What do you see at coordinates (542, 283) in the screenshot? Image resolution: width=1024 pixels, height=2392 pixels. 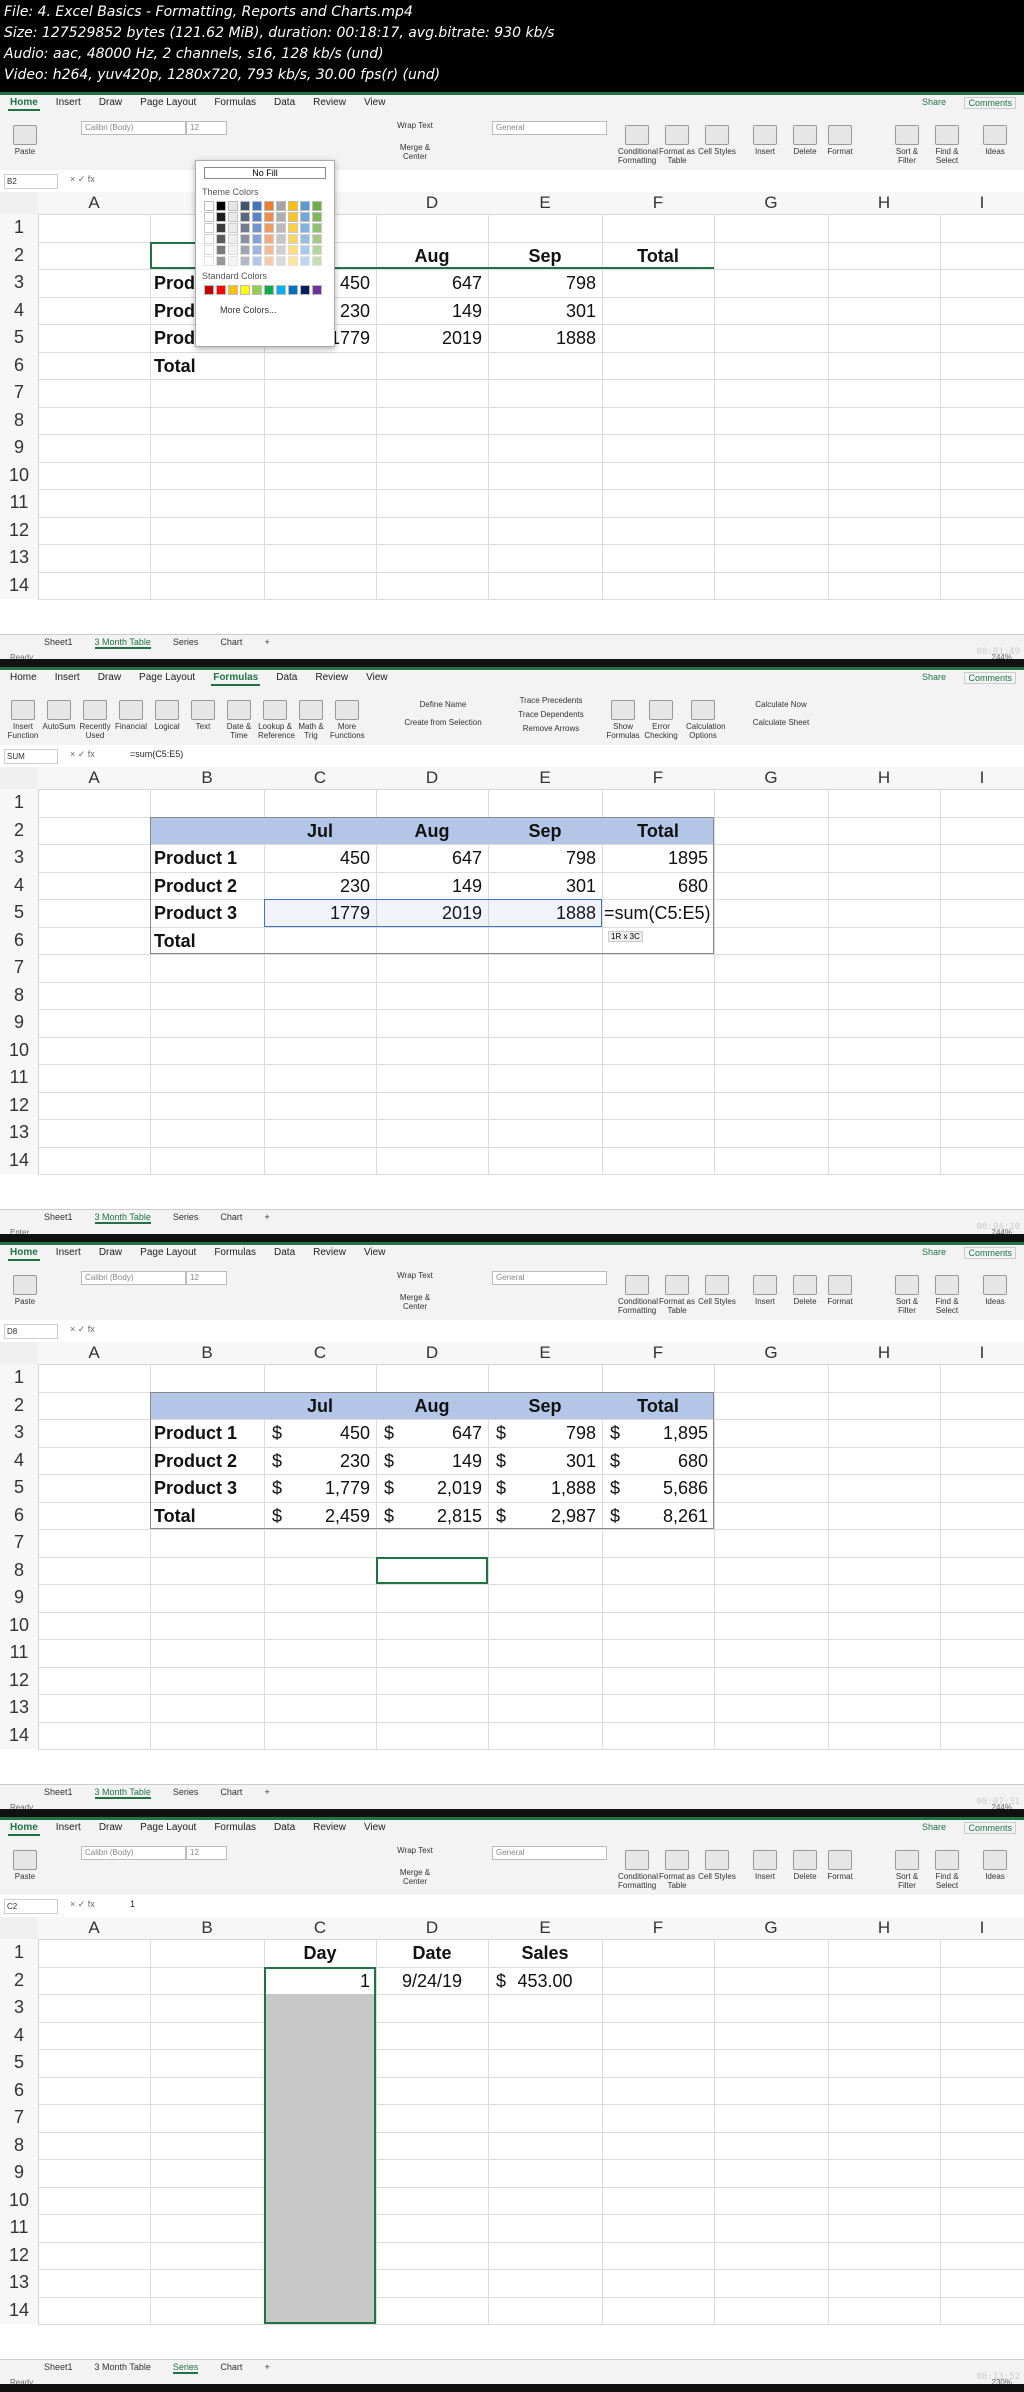 I see `cell: 798` at bounding box center [542, 283].